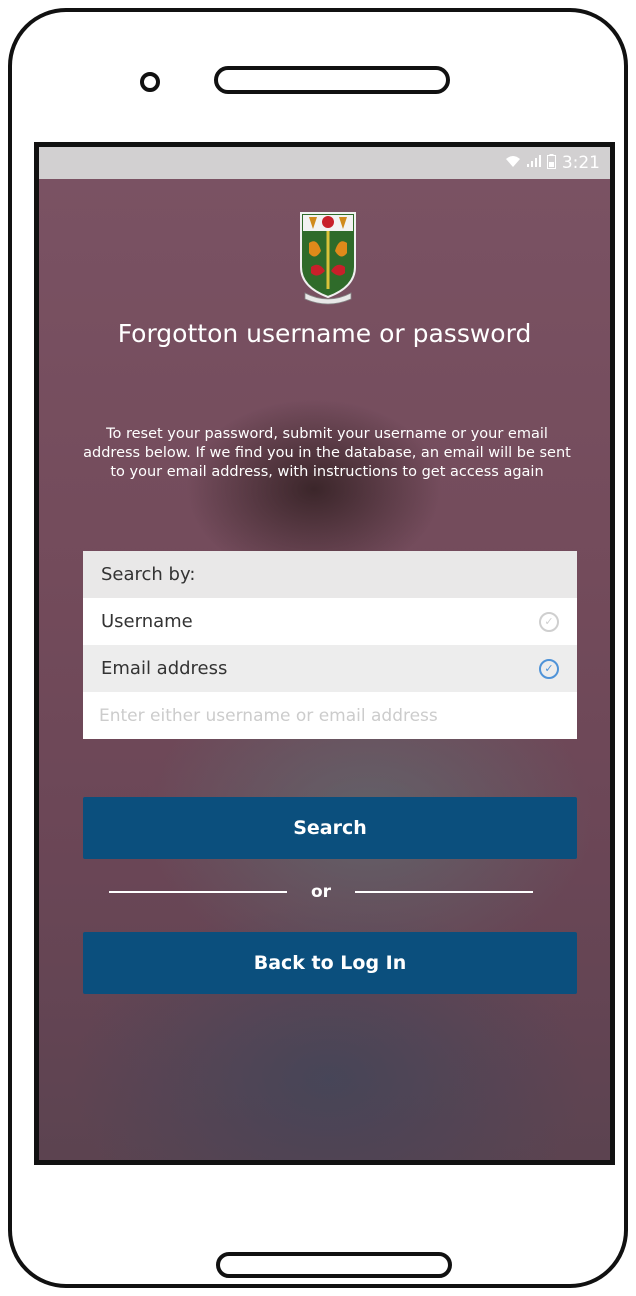  Describe the element at coordinates (198, 892) in the screenshot. I see `divider-line-left` at that location.